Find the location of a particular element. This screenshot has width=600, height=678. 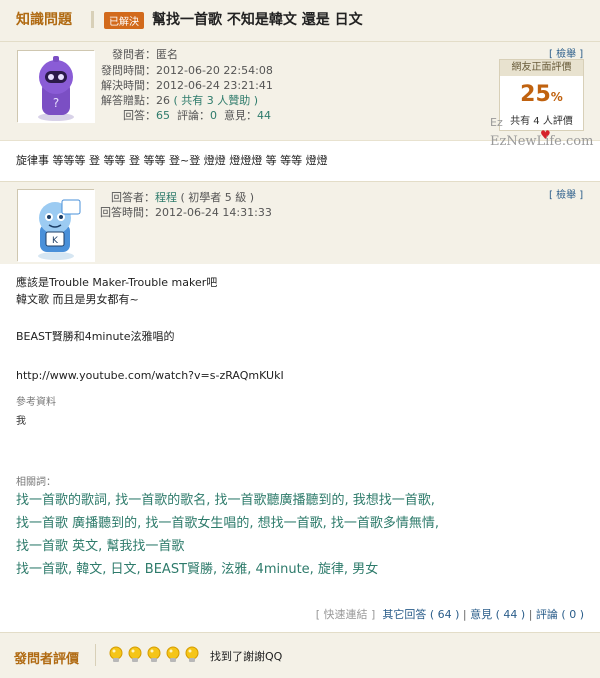

answerer-name: 程程 is located at coordinates (166, 197).